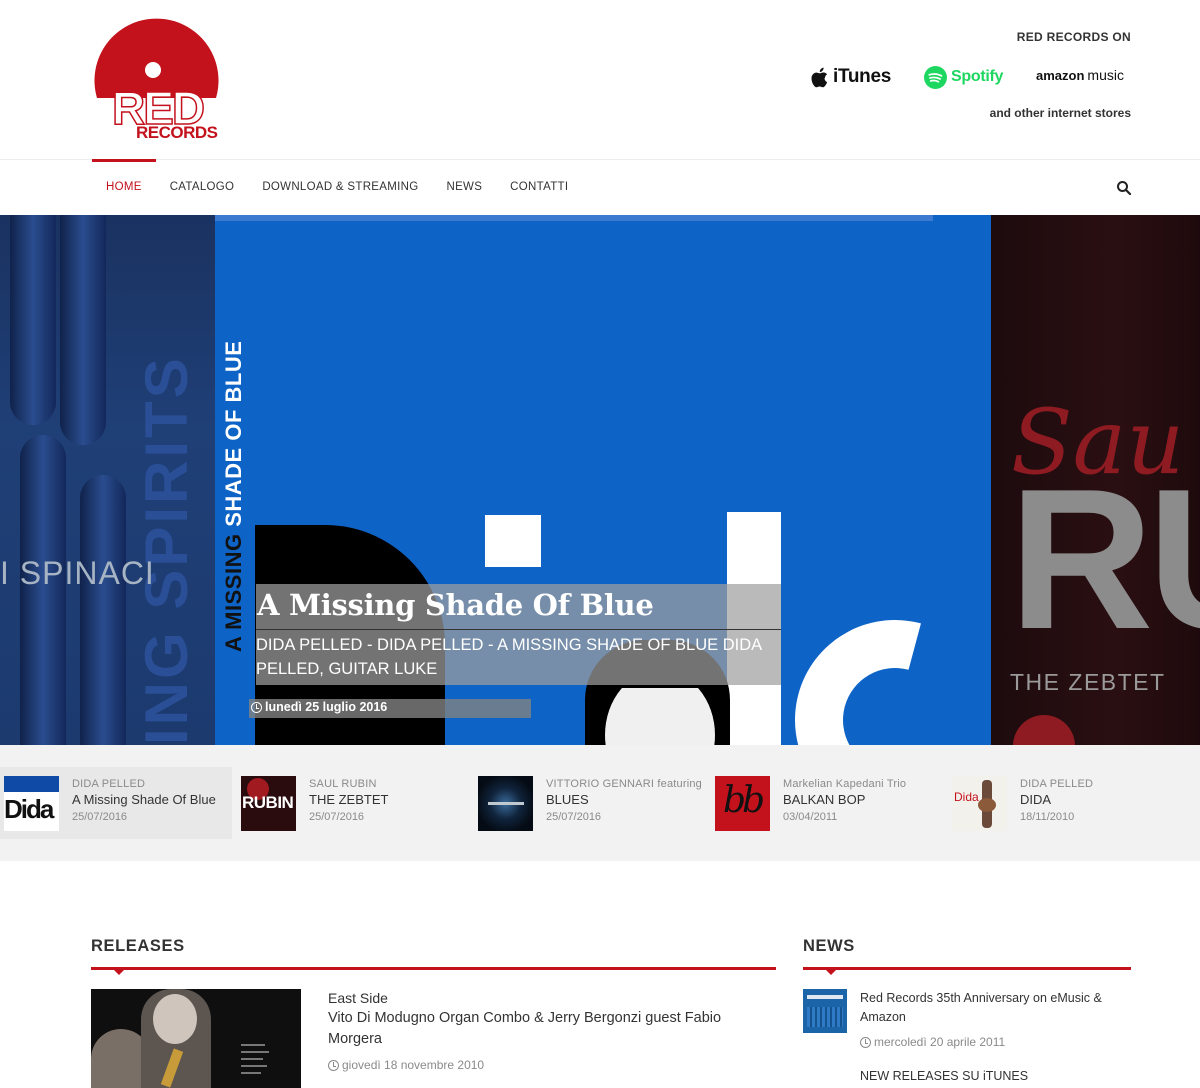  What do you see at coordinates (862, 76) in the screenshot?
I see `itunes-label: iTunes` at bounding box center [862, 76].